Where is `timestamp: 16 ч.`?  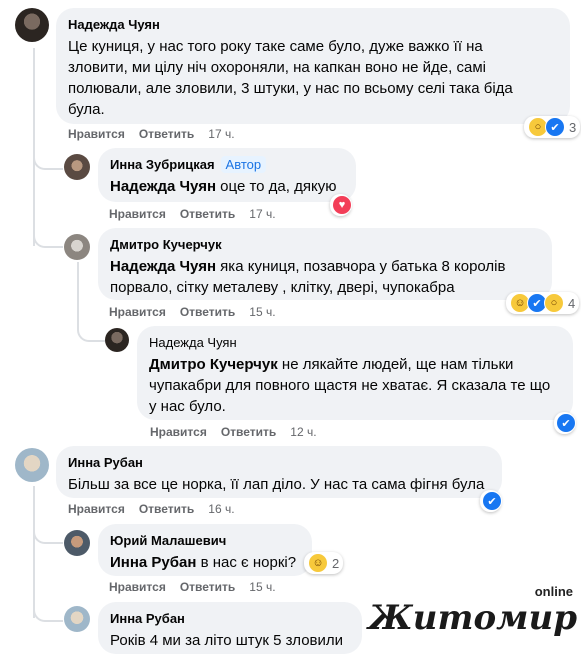
timestamp: 16 ч. is located at coordinates (221, 509).